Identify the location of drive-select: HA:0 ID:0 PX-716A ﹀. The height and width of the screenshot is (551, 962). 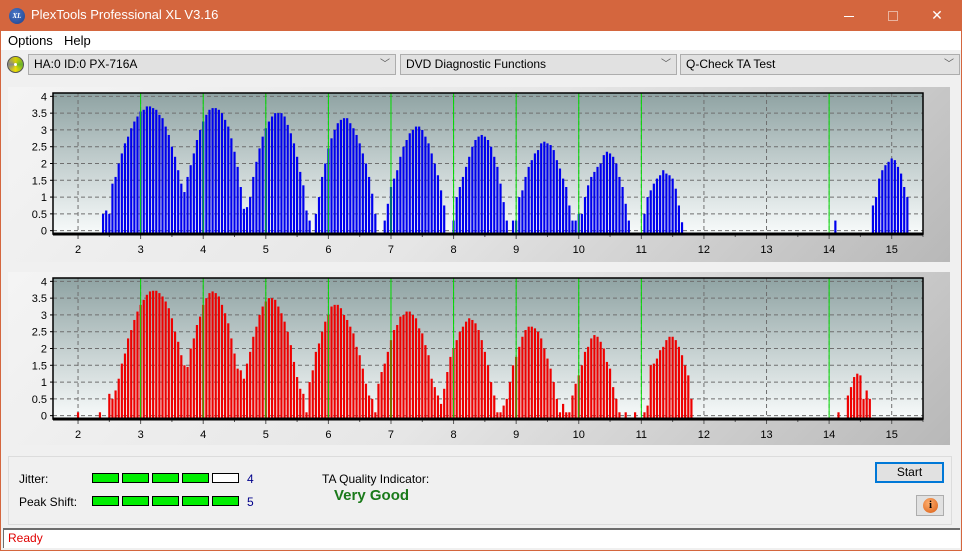
(212, 64).